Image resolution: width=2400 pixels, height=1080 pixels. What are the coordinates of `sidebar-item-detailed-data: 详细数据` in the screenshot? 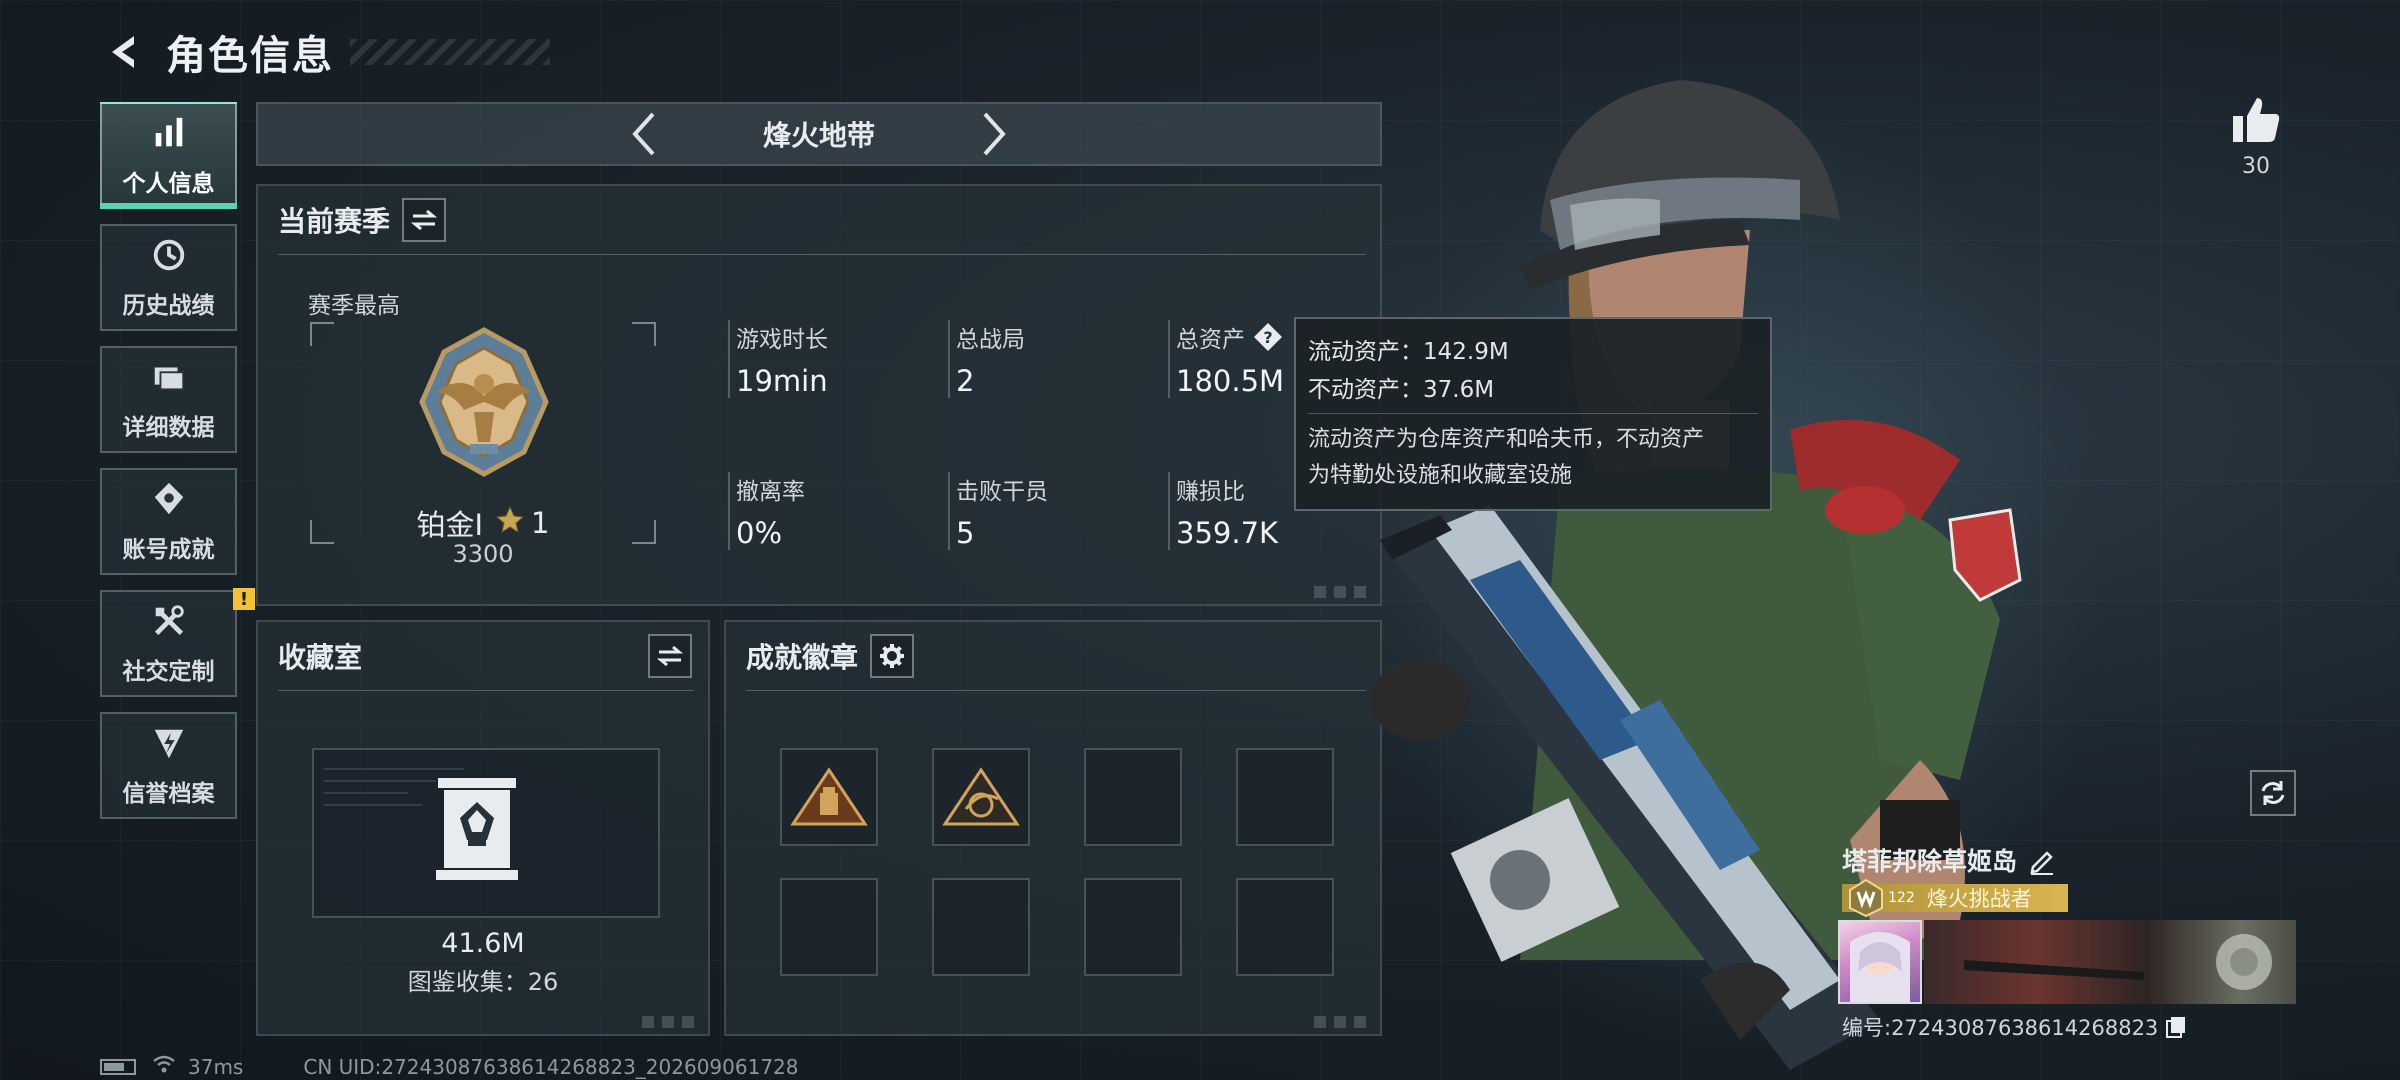 It's located at (168, 399).